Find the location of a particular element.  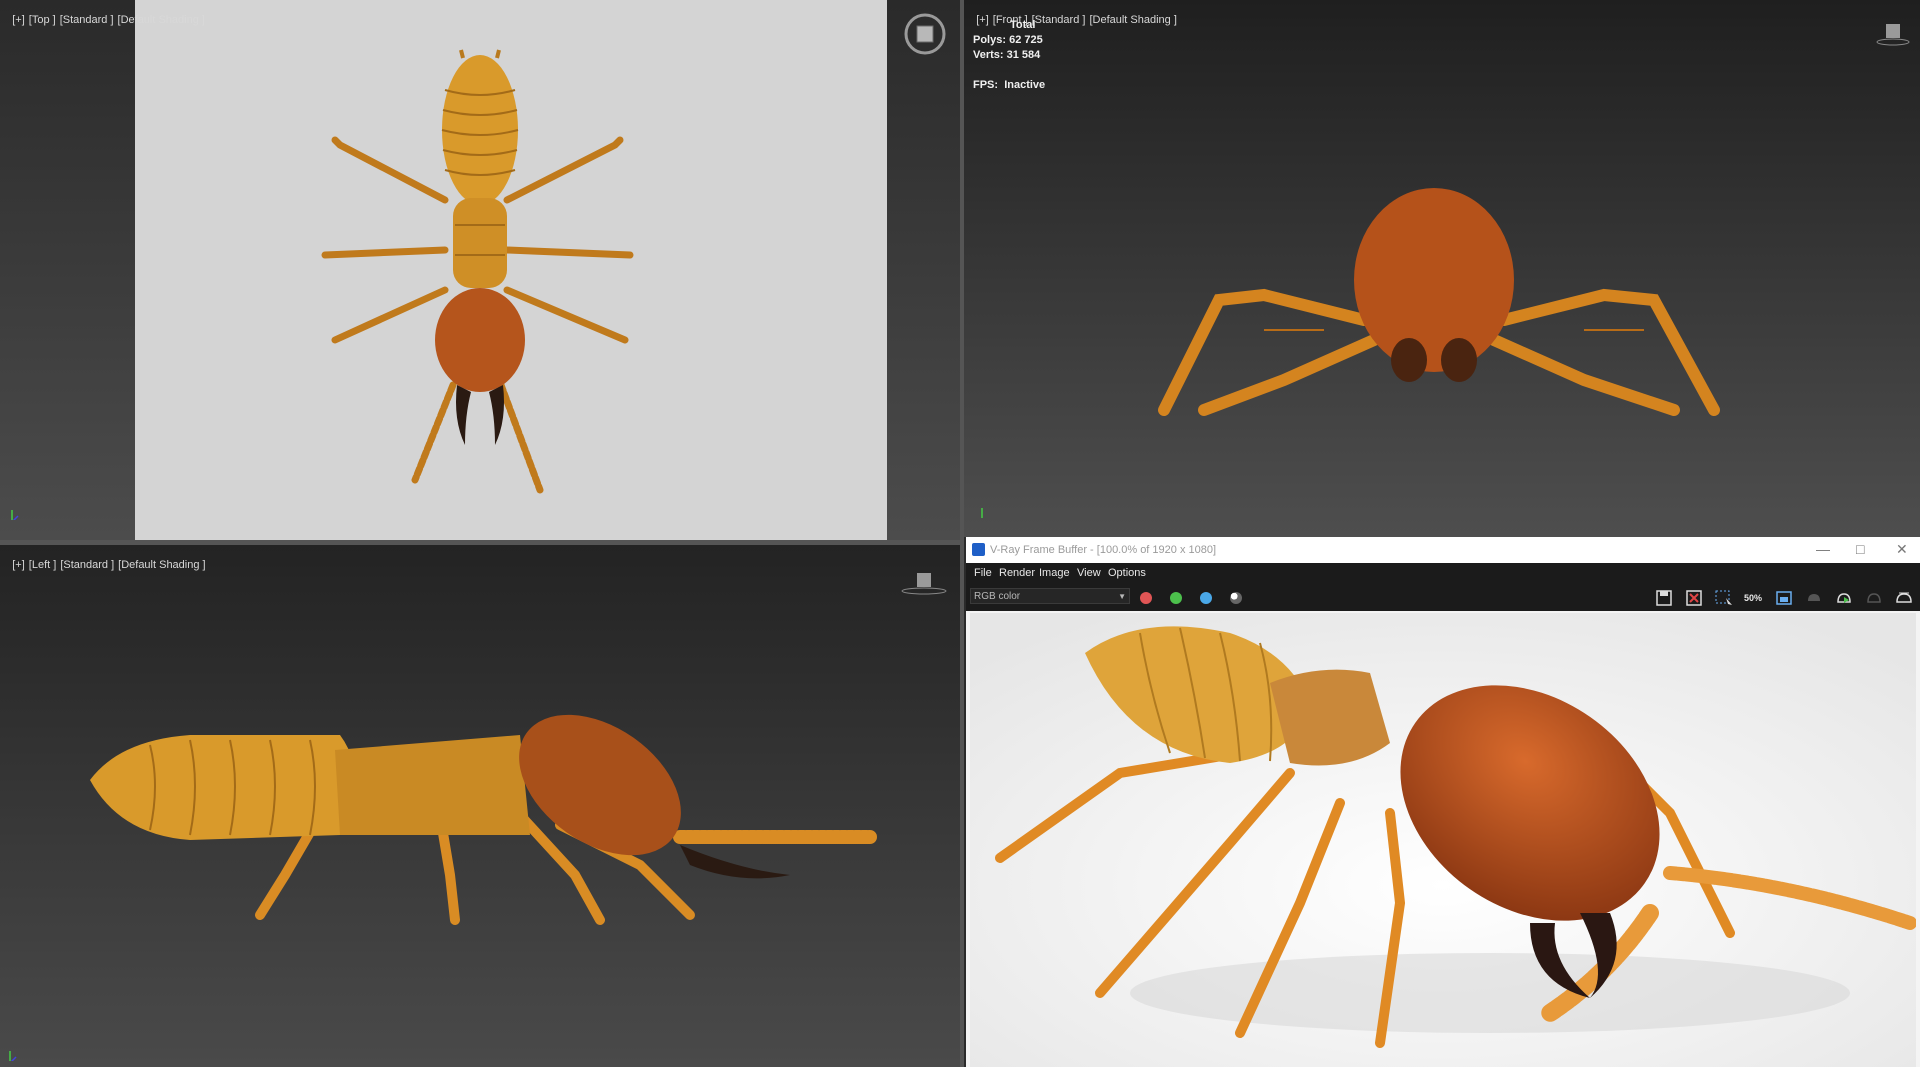

chevron-down-icon: ▼ is located at coordinates (1122, 596).